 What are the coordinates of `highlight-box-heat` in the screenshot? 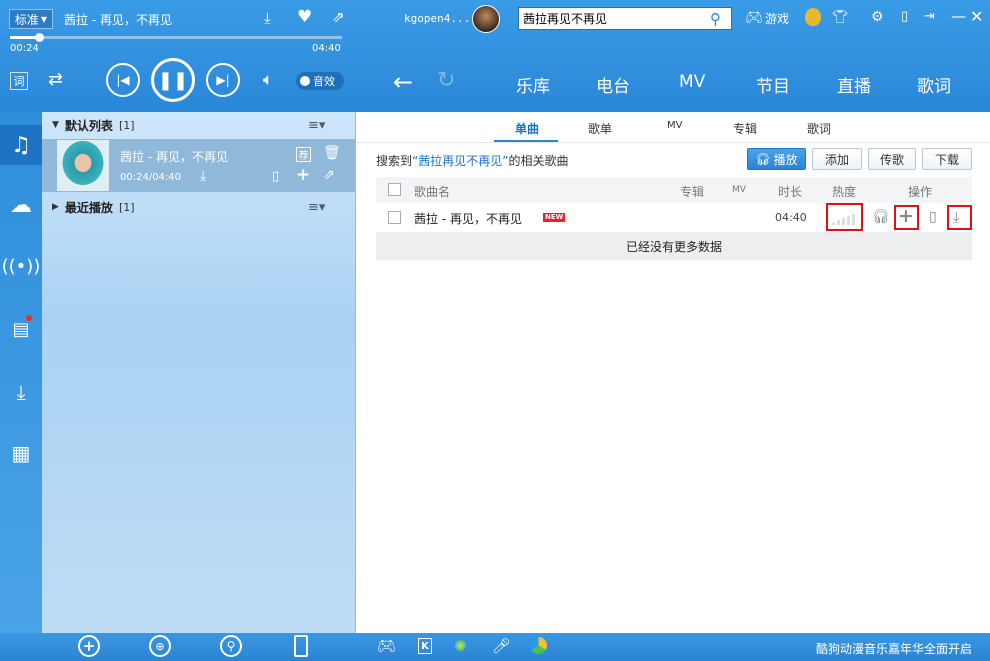 It's located at (844, 217).